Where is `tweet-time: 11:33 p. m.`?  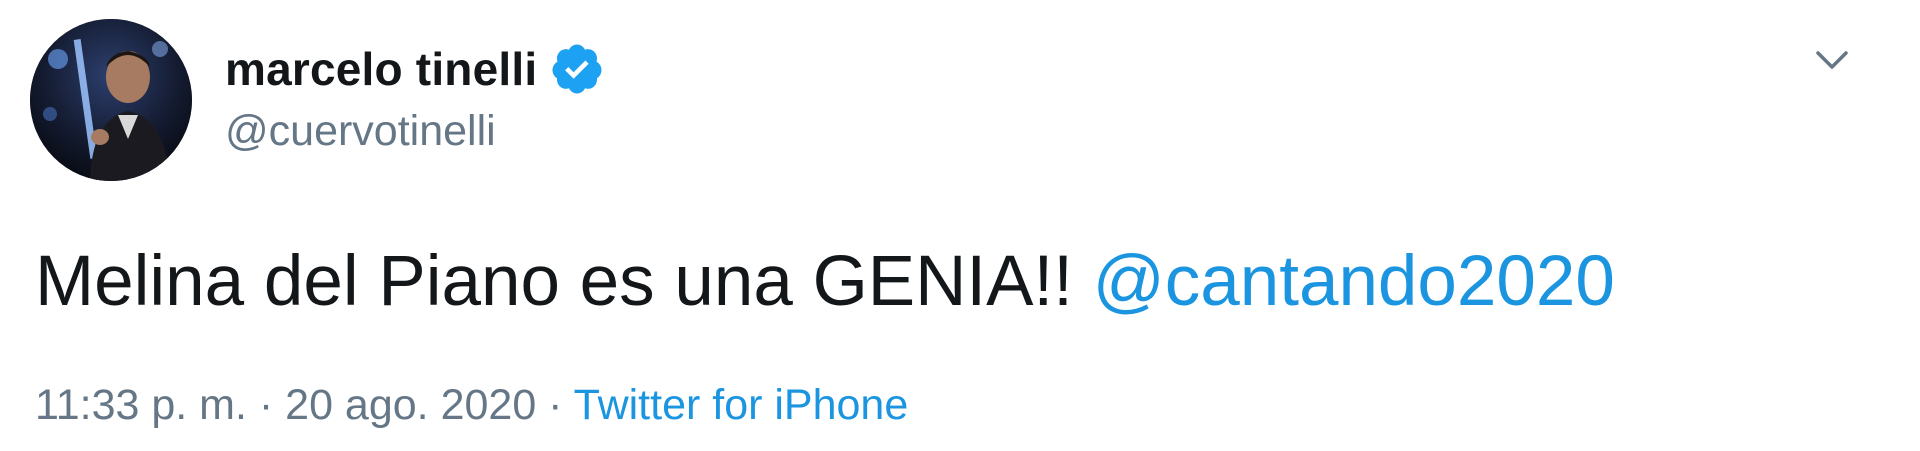 tweet-time: 11:33 p. m. is located at coordinates (141, 405).